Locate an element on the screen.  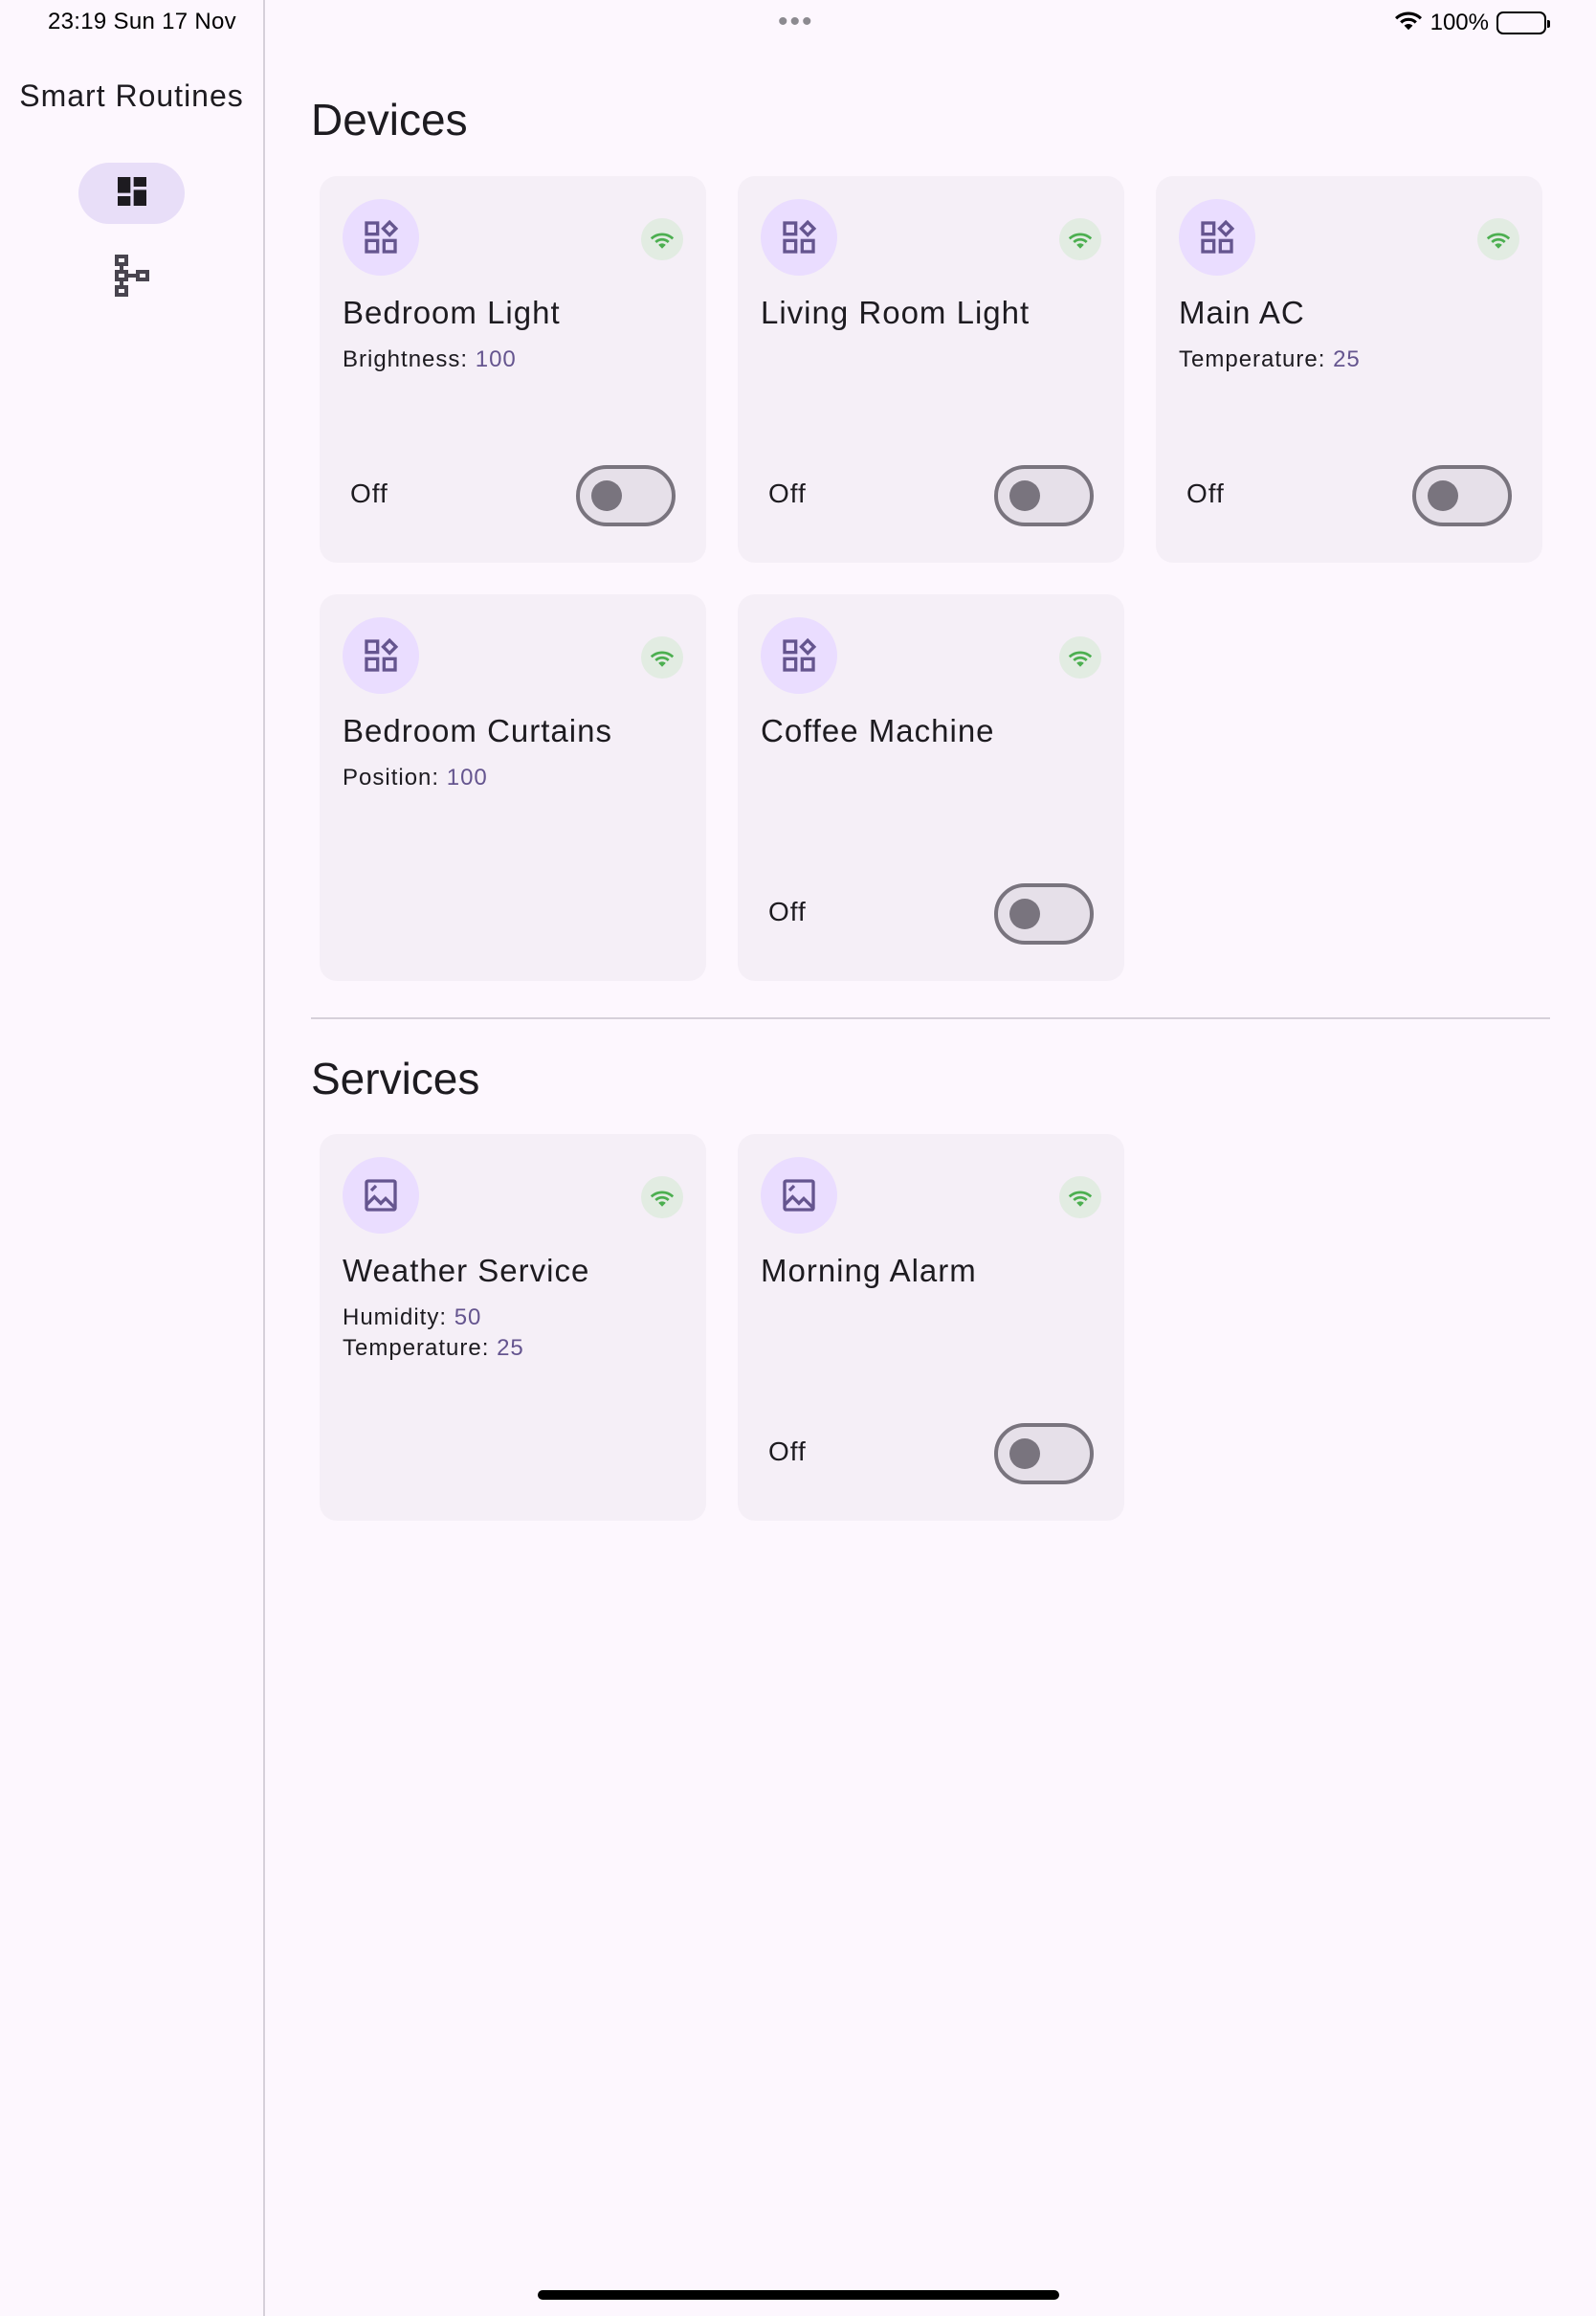
card-title: Weather Service is located at coordinates (467, 1271).